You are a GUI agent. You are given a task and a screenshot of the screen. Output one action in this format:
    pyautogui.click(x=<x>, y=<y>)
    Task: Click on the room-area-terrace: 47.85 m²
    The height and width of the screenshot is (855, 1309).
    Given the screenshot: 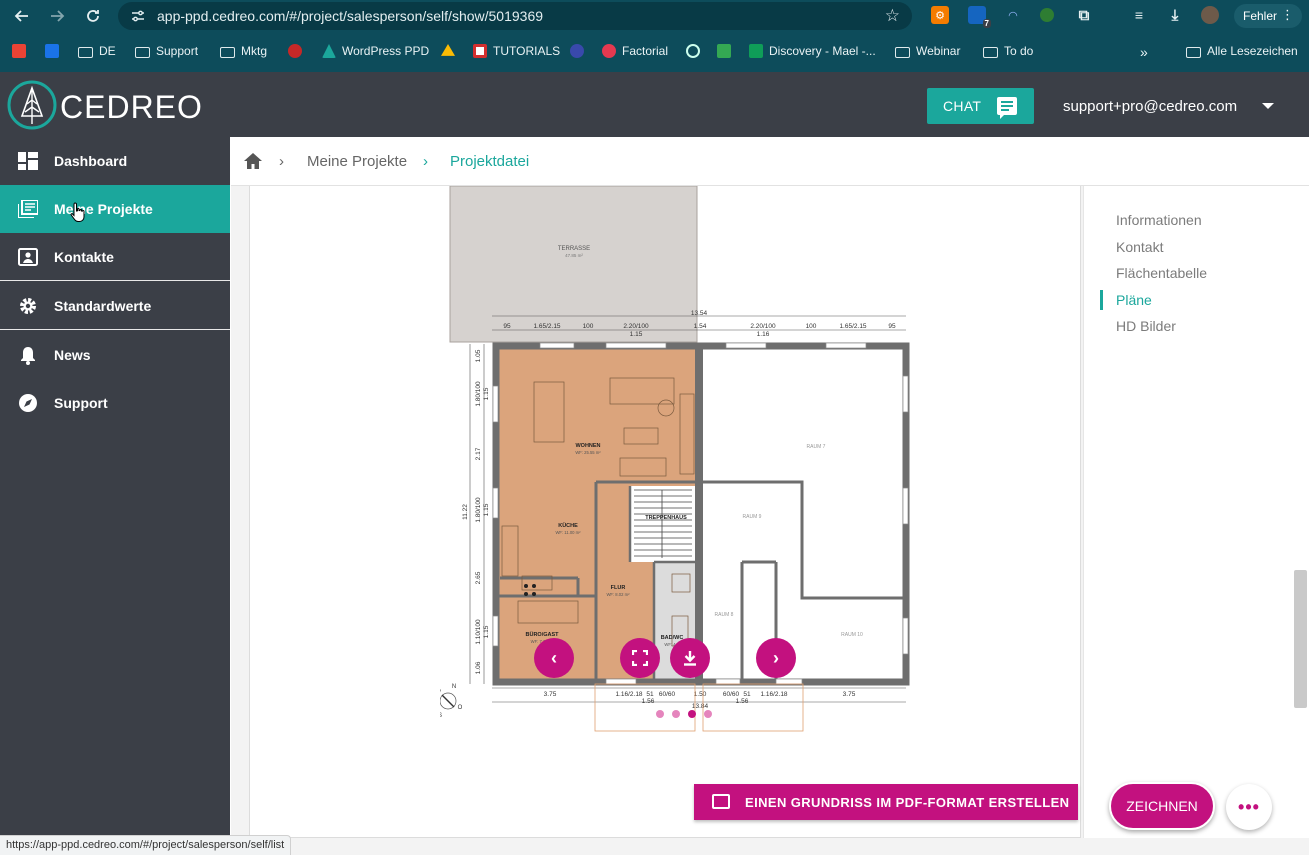 What is the action you would take?
    pyautogui.click(x=574, y=255)
    